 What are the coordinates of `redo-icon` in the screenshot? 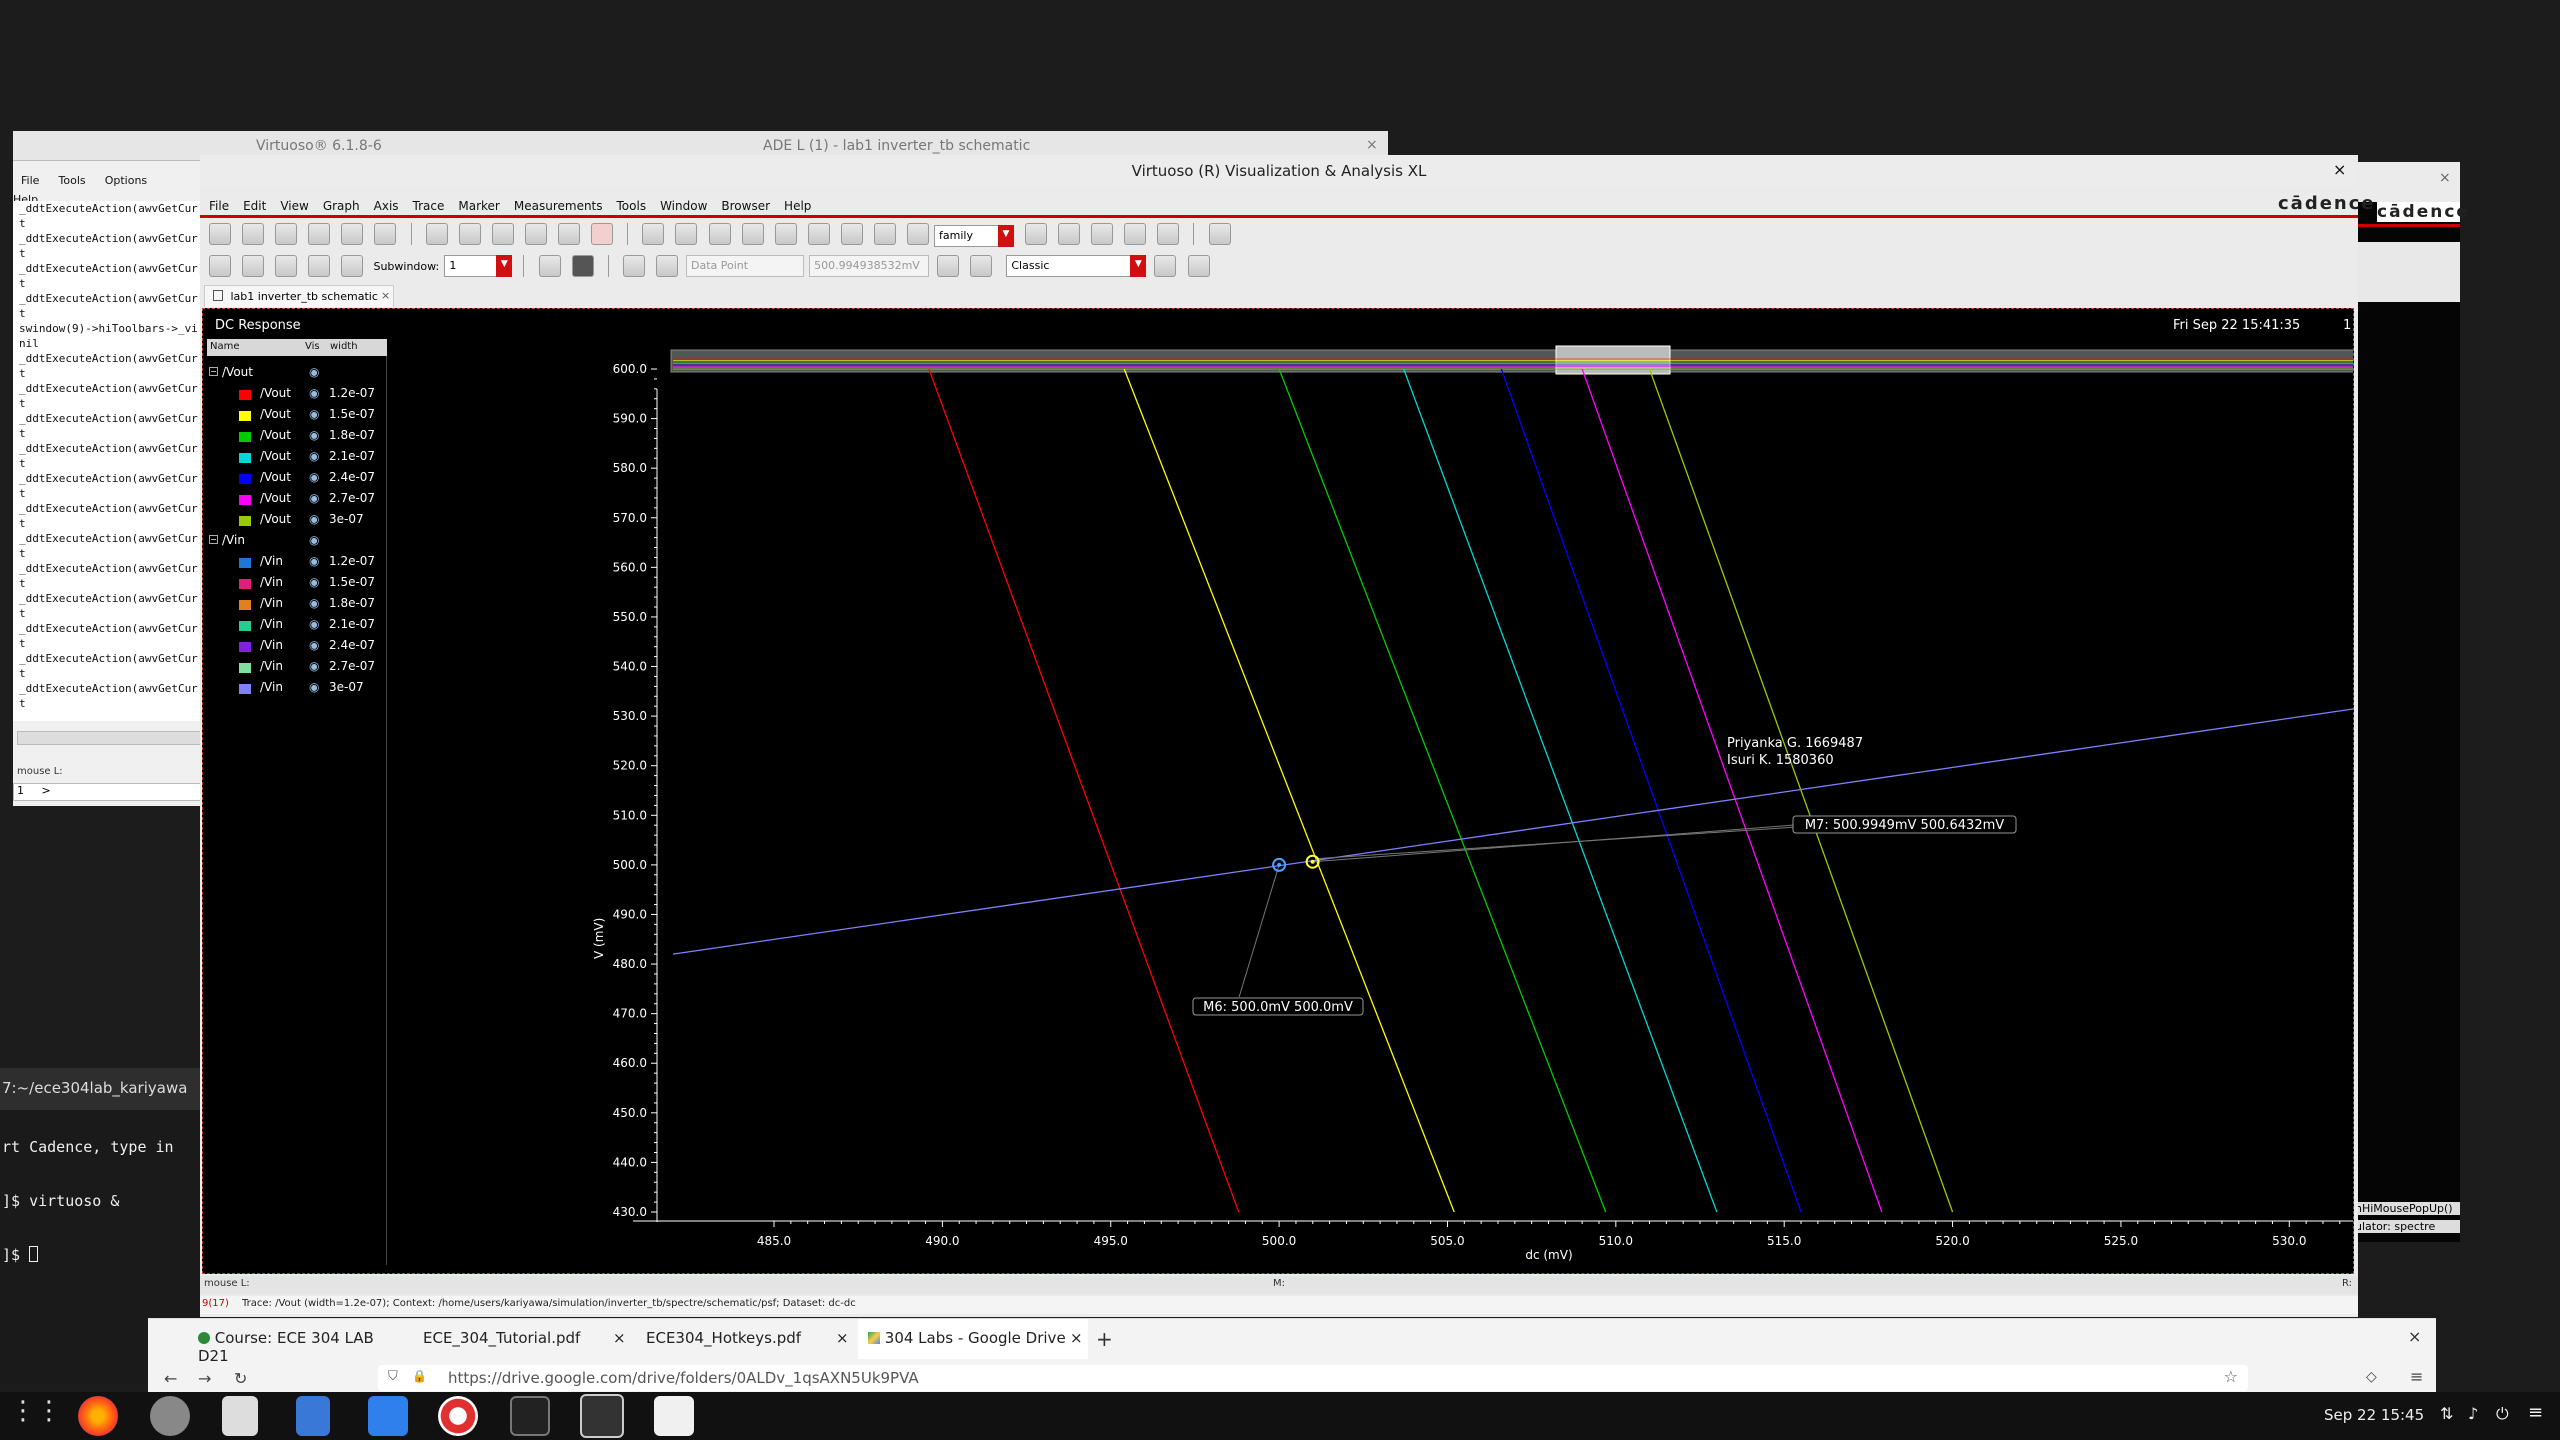 It's located at (469, 234).